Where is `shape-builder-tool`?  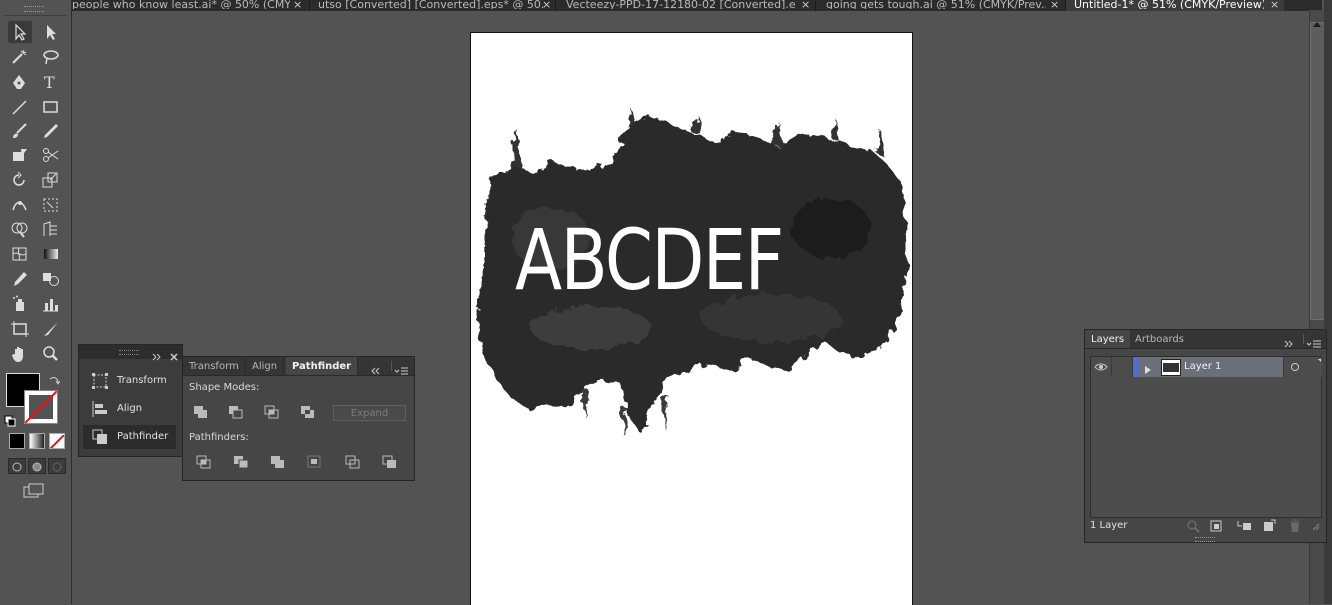 shape-builder-tool is located at coordinates (20, 229).